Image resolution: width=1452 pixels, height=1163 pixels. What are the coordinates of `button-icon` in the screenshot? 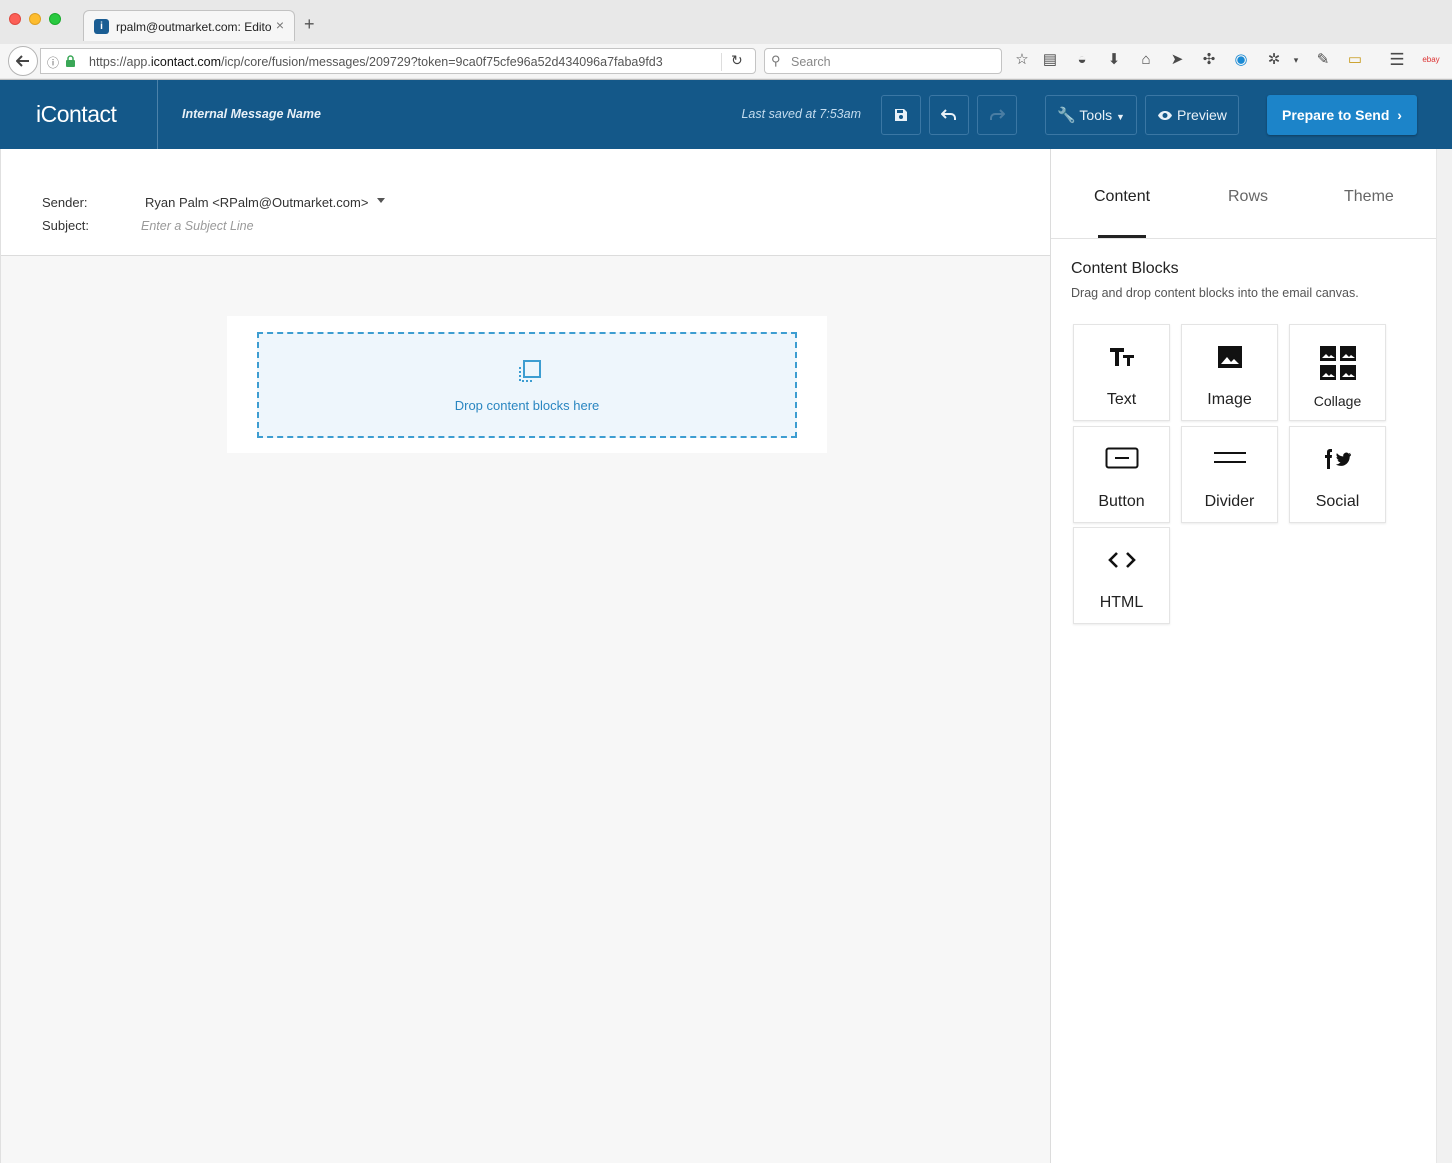 It's located at (1121, 462).